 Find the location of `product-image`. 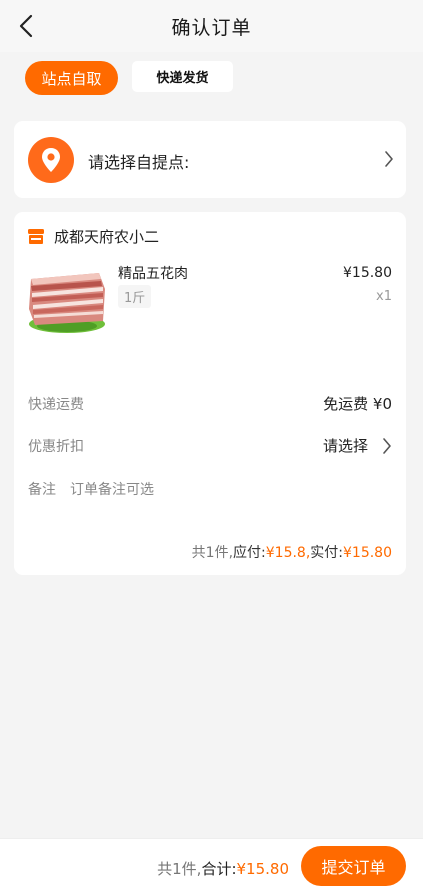

product-image is located at coordinates (67, 302).